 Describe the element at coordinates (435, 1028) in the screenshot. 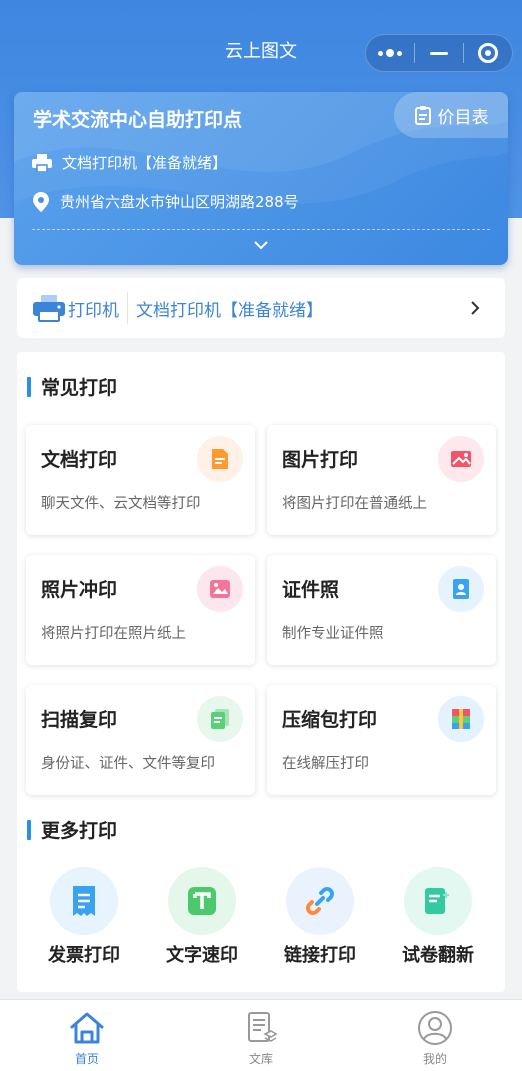

I see `profile-icon` at that location.